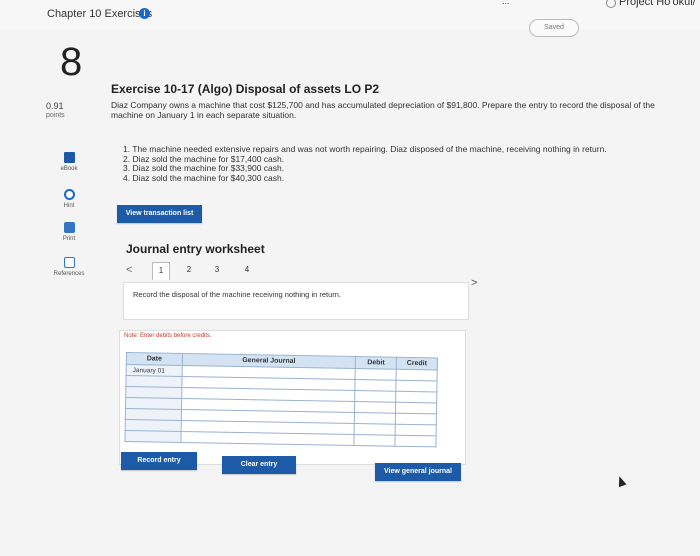  Describe the element at coordinates (71, 62) in the screenshot. I see `question-number: 8` at that location.